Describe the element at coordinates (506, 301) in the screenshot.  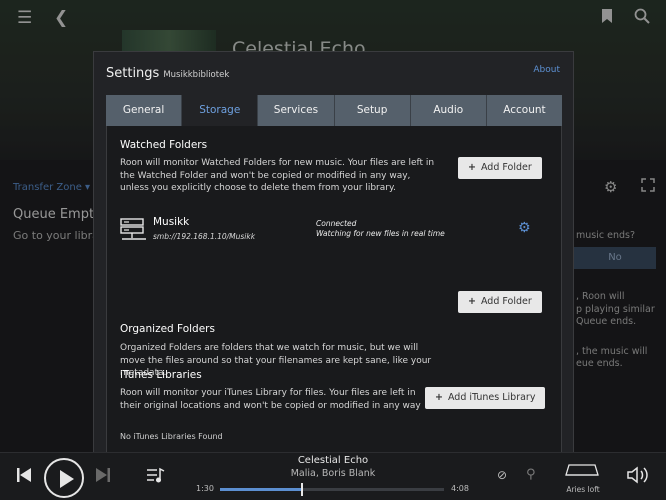
I see `add-organized-folder-label: Add Folder` at that location.